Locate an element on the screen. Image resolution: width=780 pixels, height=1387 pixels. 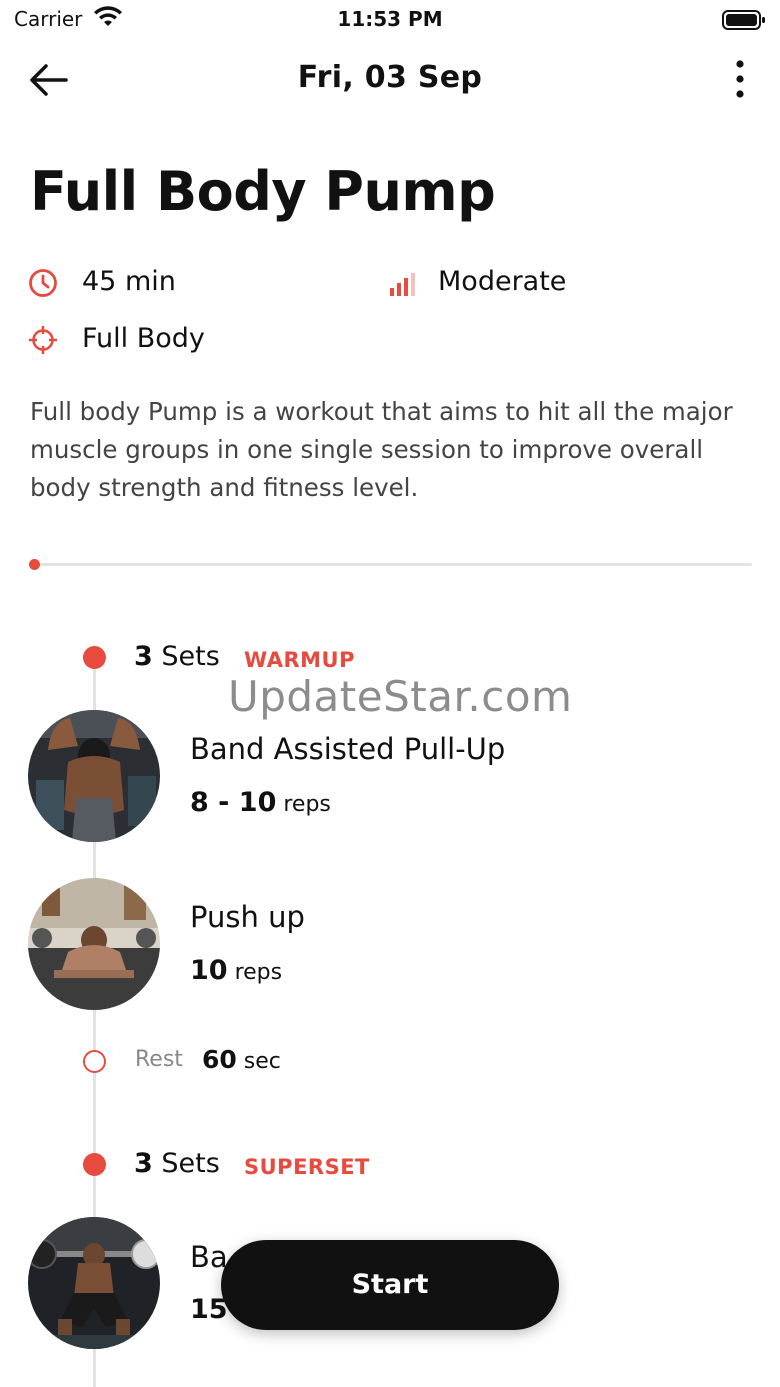
difficulty-bars-icon is located at coordinates (402, 284).